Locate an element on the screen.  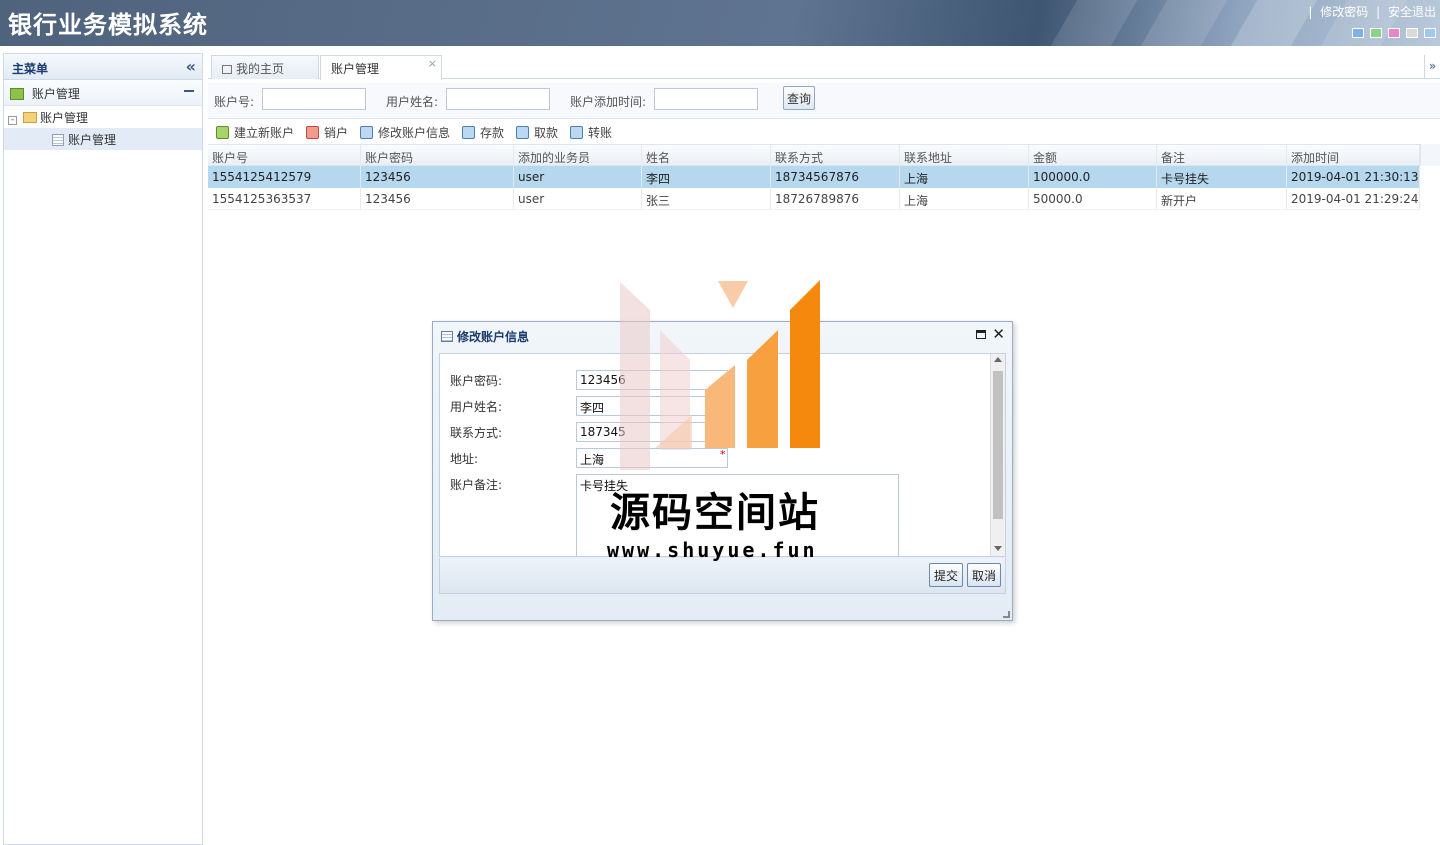
column-header: 金额 is located at coordinates (1093, 155).